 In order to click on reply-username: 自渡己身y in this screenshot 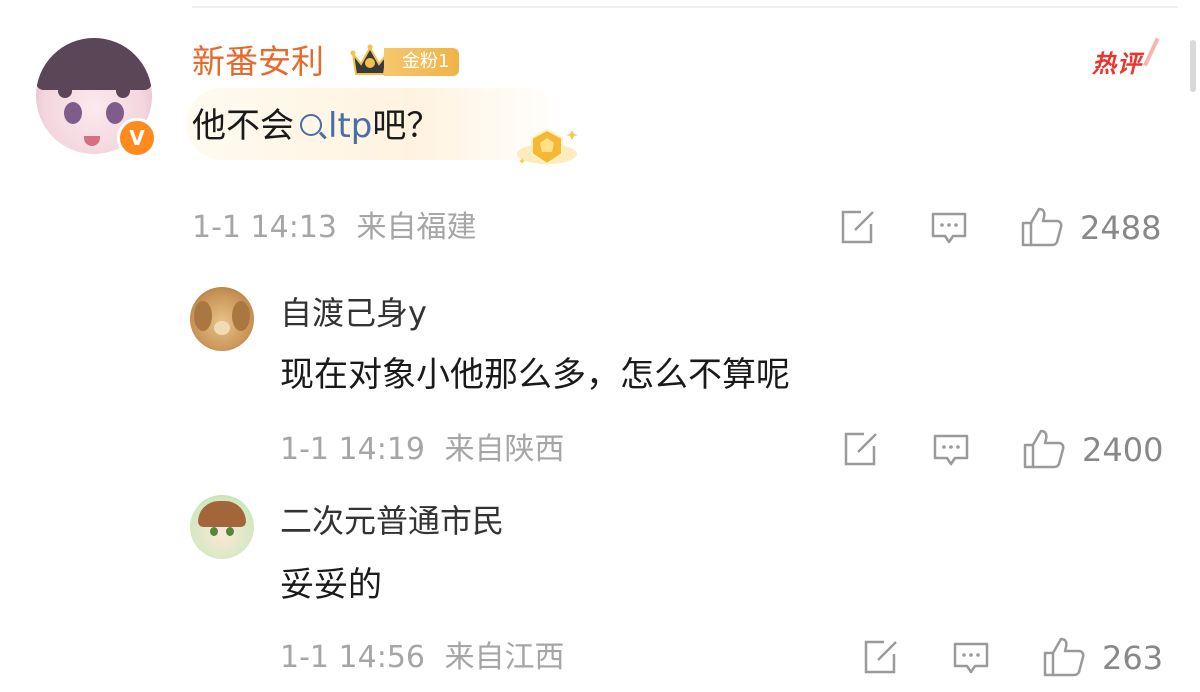, I will do `click(353, 313)`.